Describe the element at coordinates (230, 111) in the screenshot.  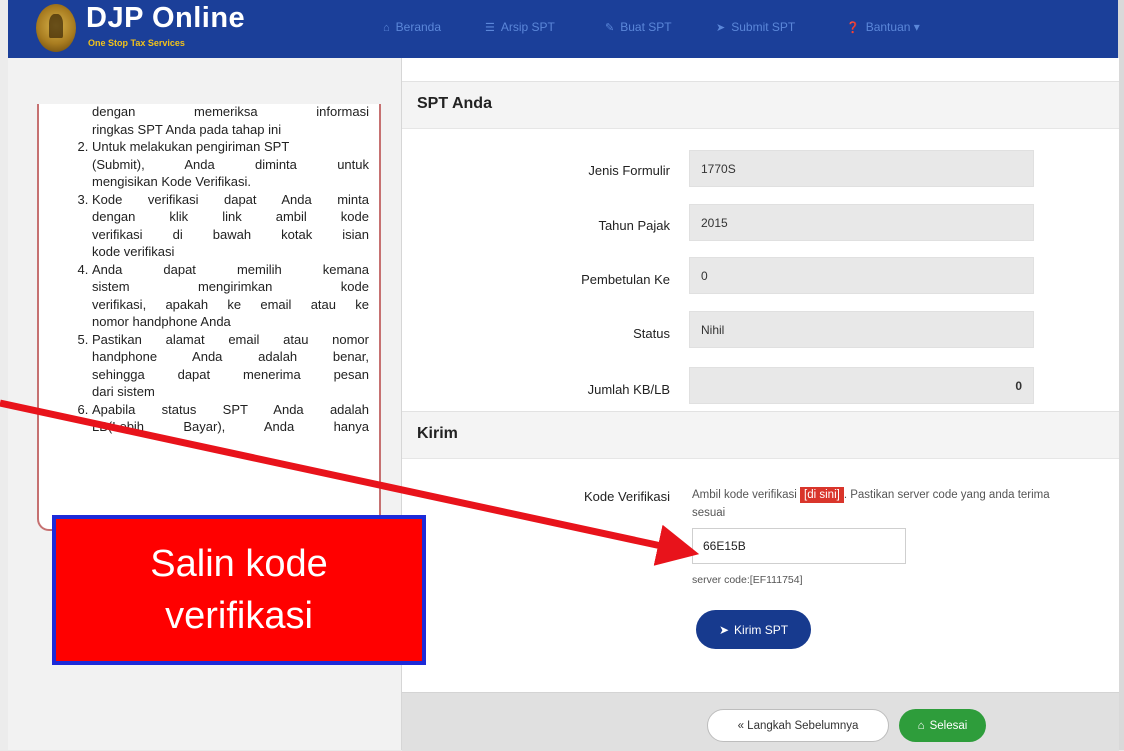
I see `intro-line: dengan memeriksa informasi` at that location.